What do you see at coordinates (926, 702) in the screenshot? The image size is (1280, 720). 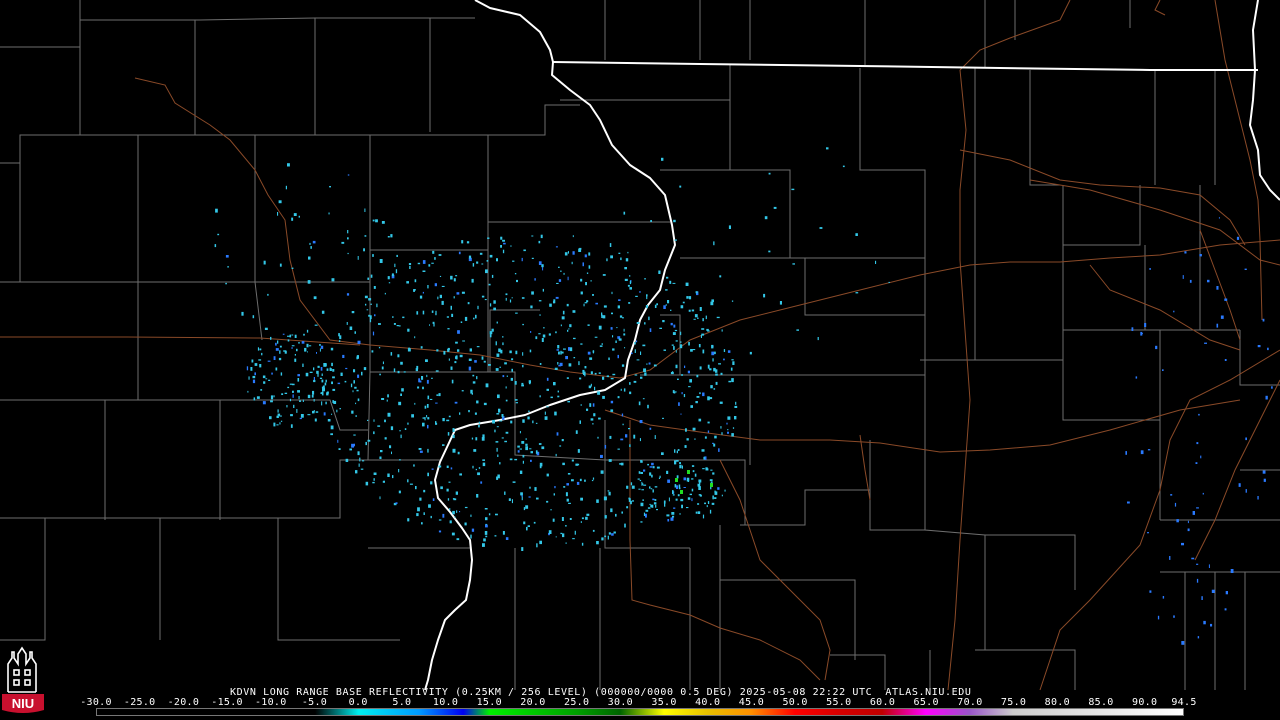 I see `colorbar-tick-label: 65.0` at bounding box center [926, 702].